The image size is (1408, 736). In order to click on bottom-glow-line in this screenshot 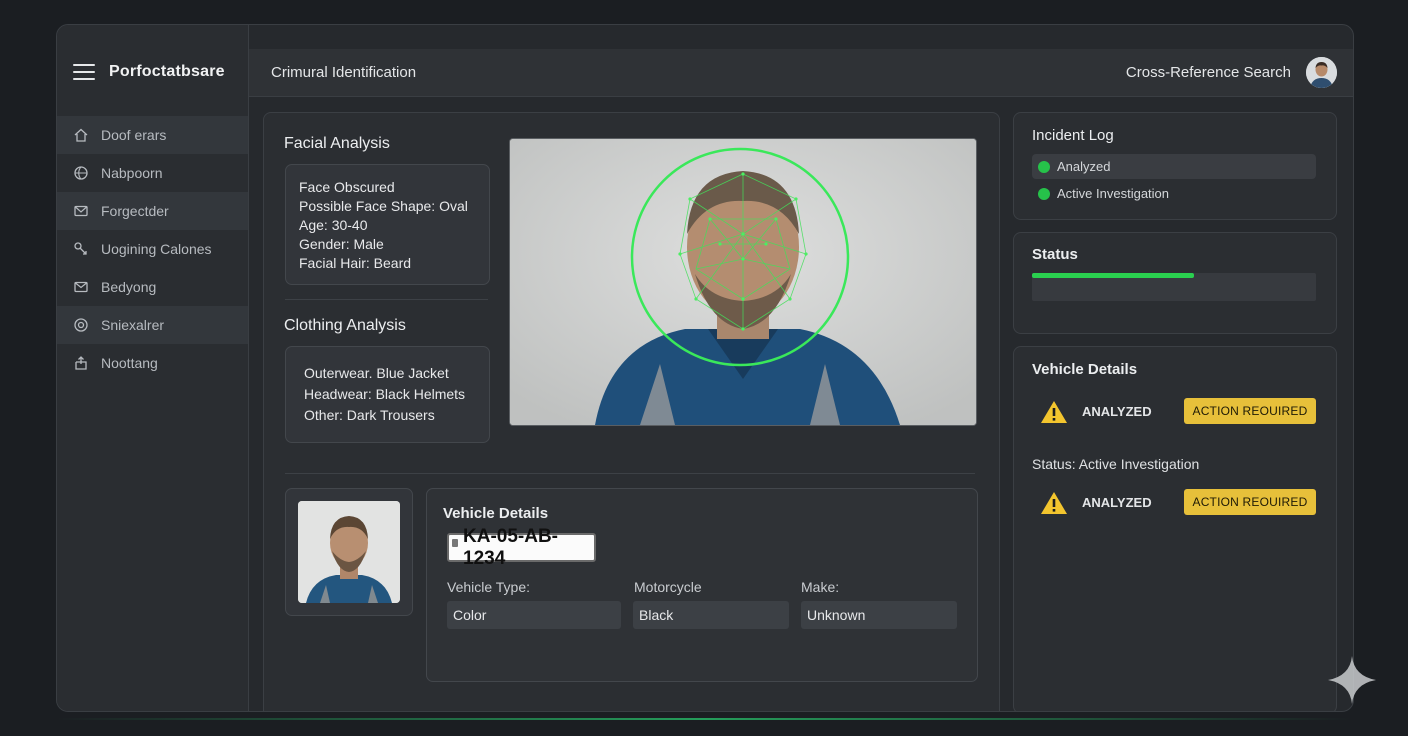, I will do `click(704, 719)`.